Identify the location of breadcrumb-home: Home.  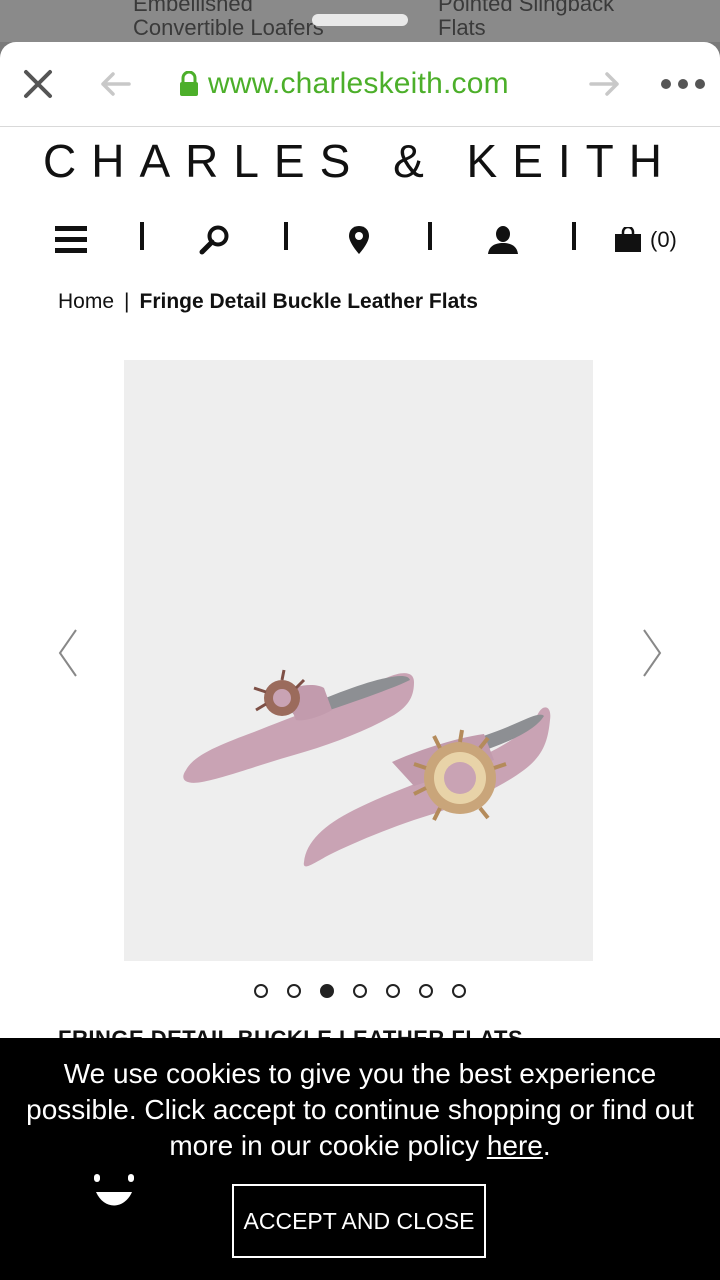
(86, 301).